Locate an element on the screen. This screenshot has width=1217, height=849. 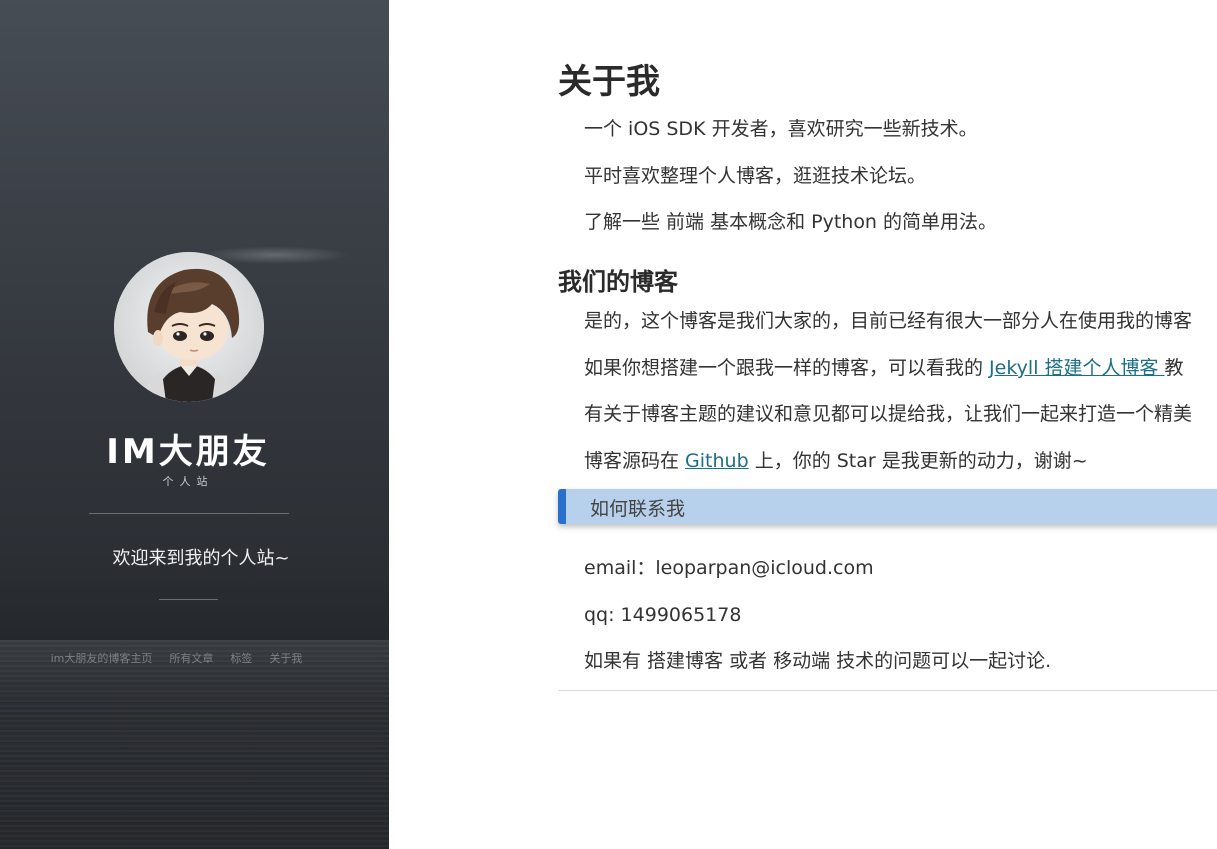
blog-line-4: 博客源码在 Github 上，你的 Star 是我更新的动力，谢谢~ is located at coordinates (836, 461).